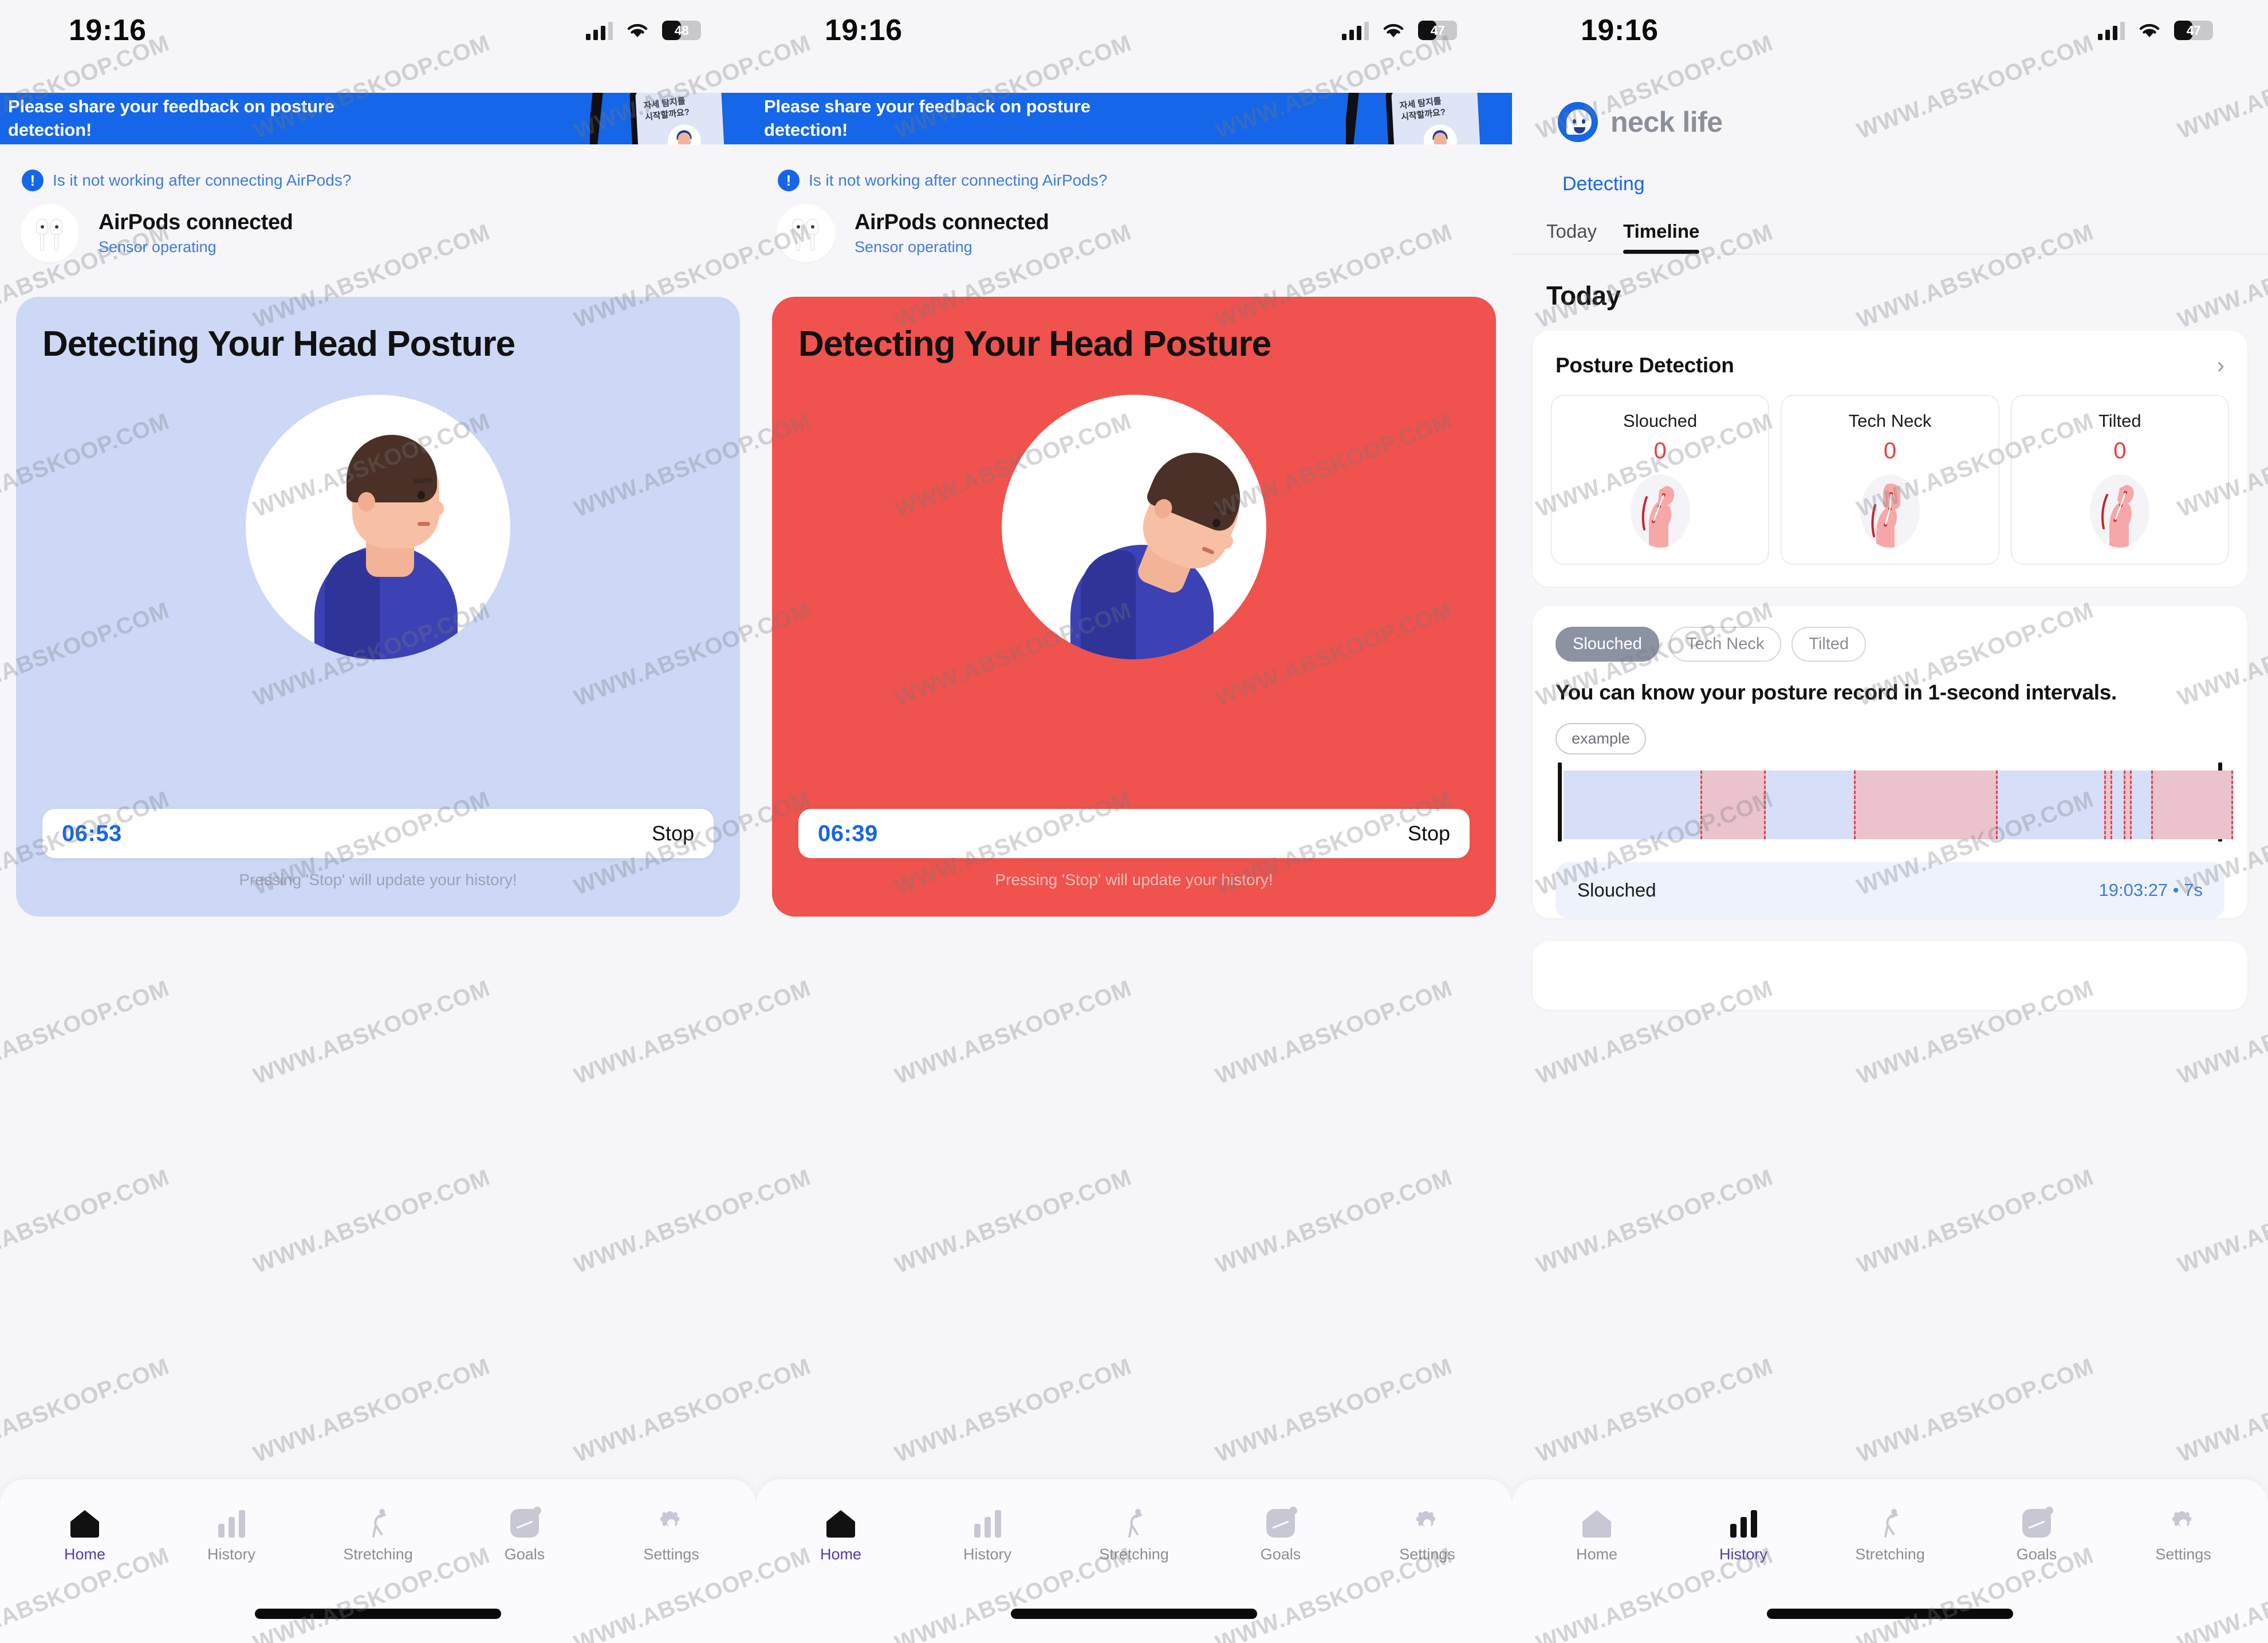 The height and width of the screenshot is (1643, 2268). I want to click on session-timer-value: 06:53, so click(92, 833).